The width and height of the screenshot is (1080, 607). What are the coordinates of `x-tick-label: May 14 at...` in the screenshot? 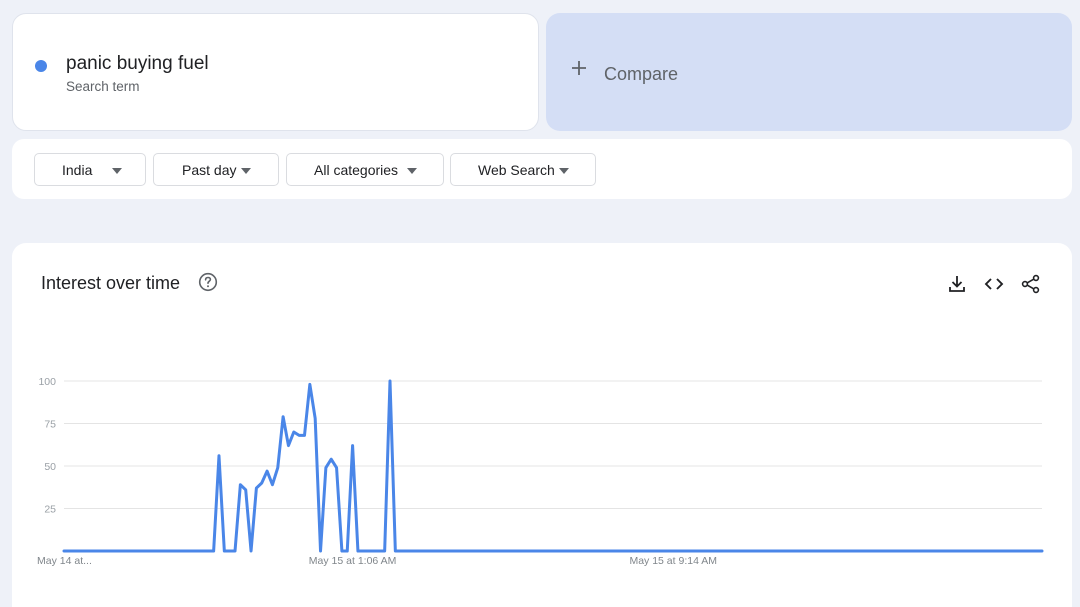 It's located at (64, 561).